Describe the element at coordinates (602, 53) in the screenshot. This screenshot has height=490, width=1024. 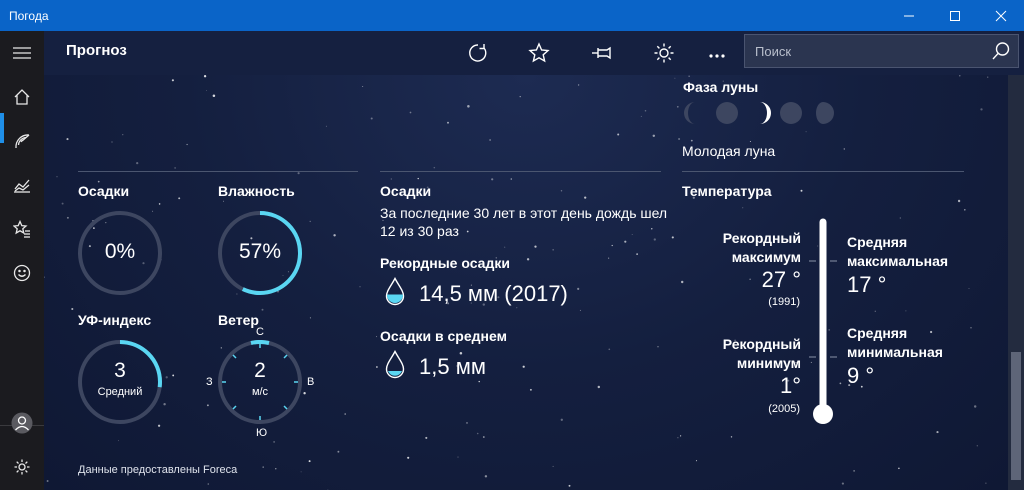
I see `pin-button` at that location.